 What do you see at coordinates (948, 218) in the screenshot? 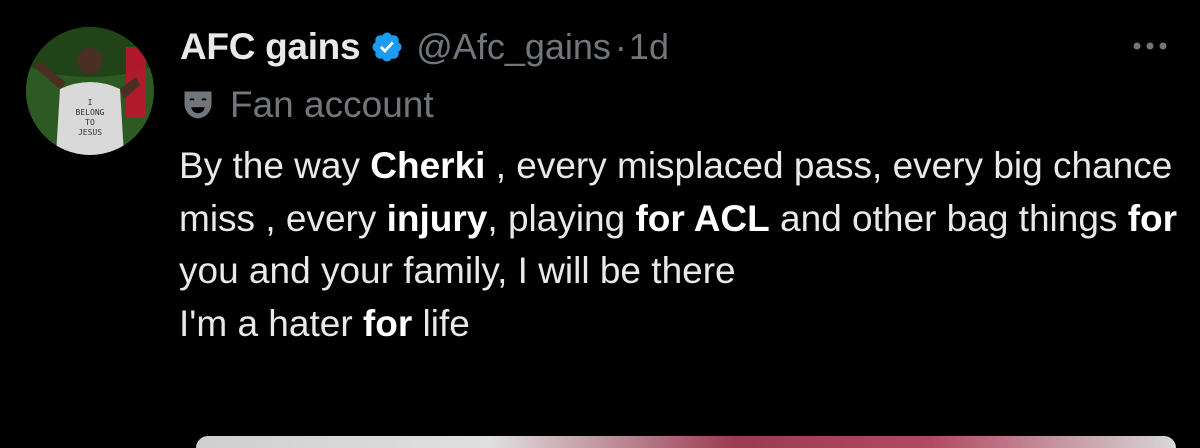
I see `text-segment: and other bag things` at bounding box center [948, 218].